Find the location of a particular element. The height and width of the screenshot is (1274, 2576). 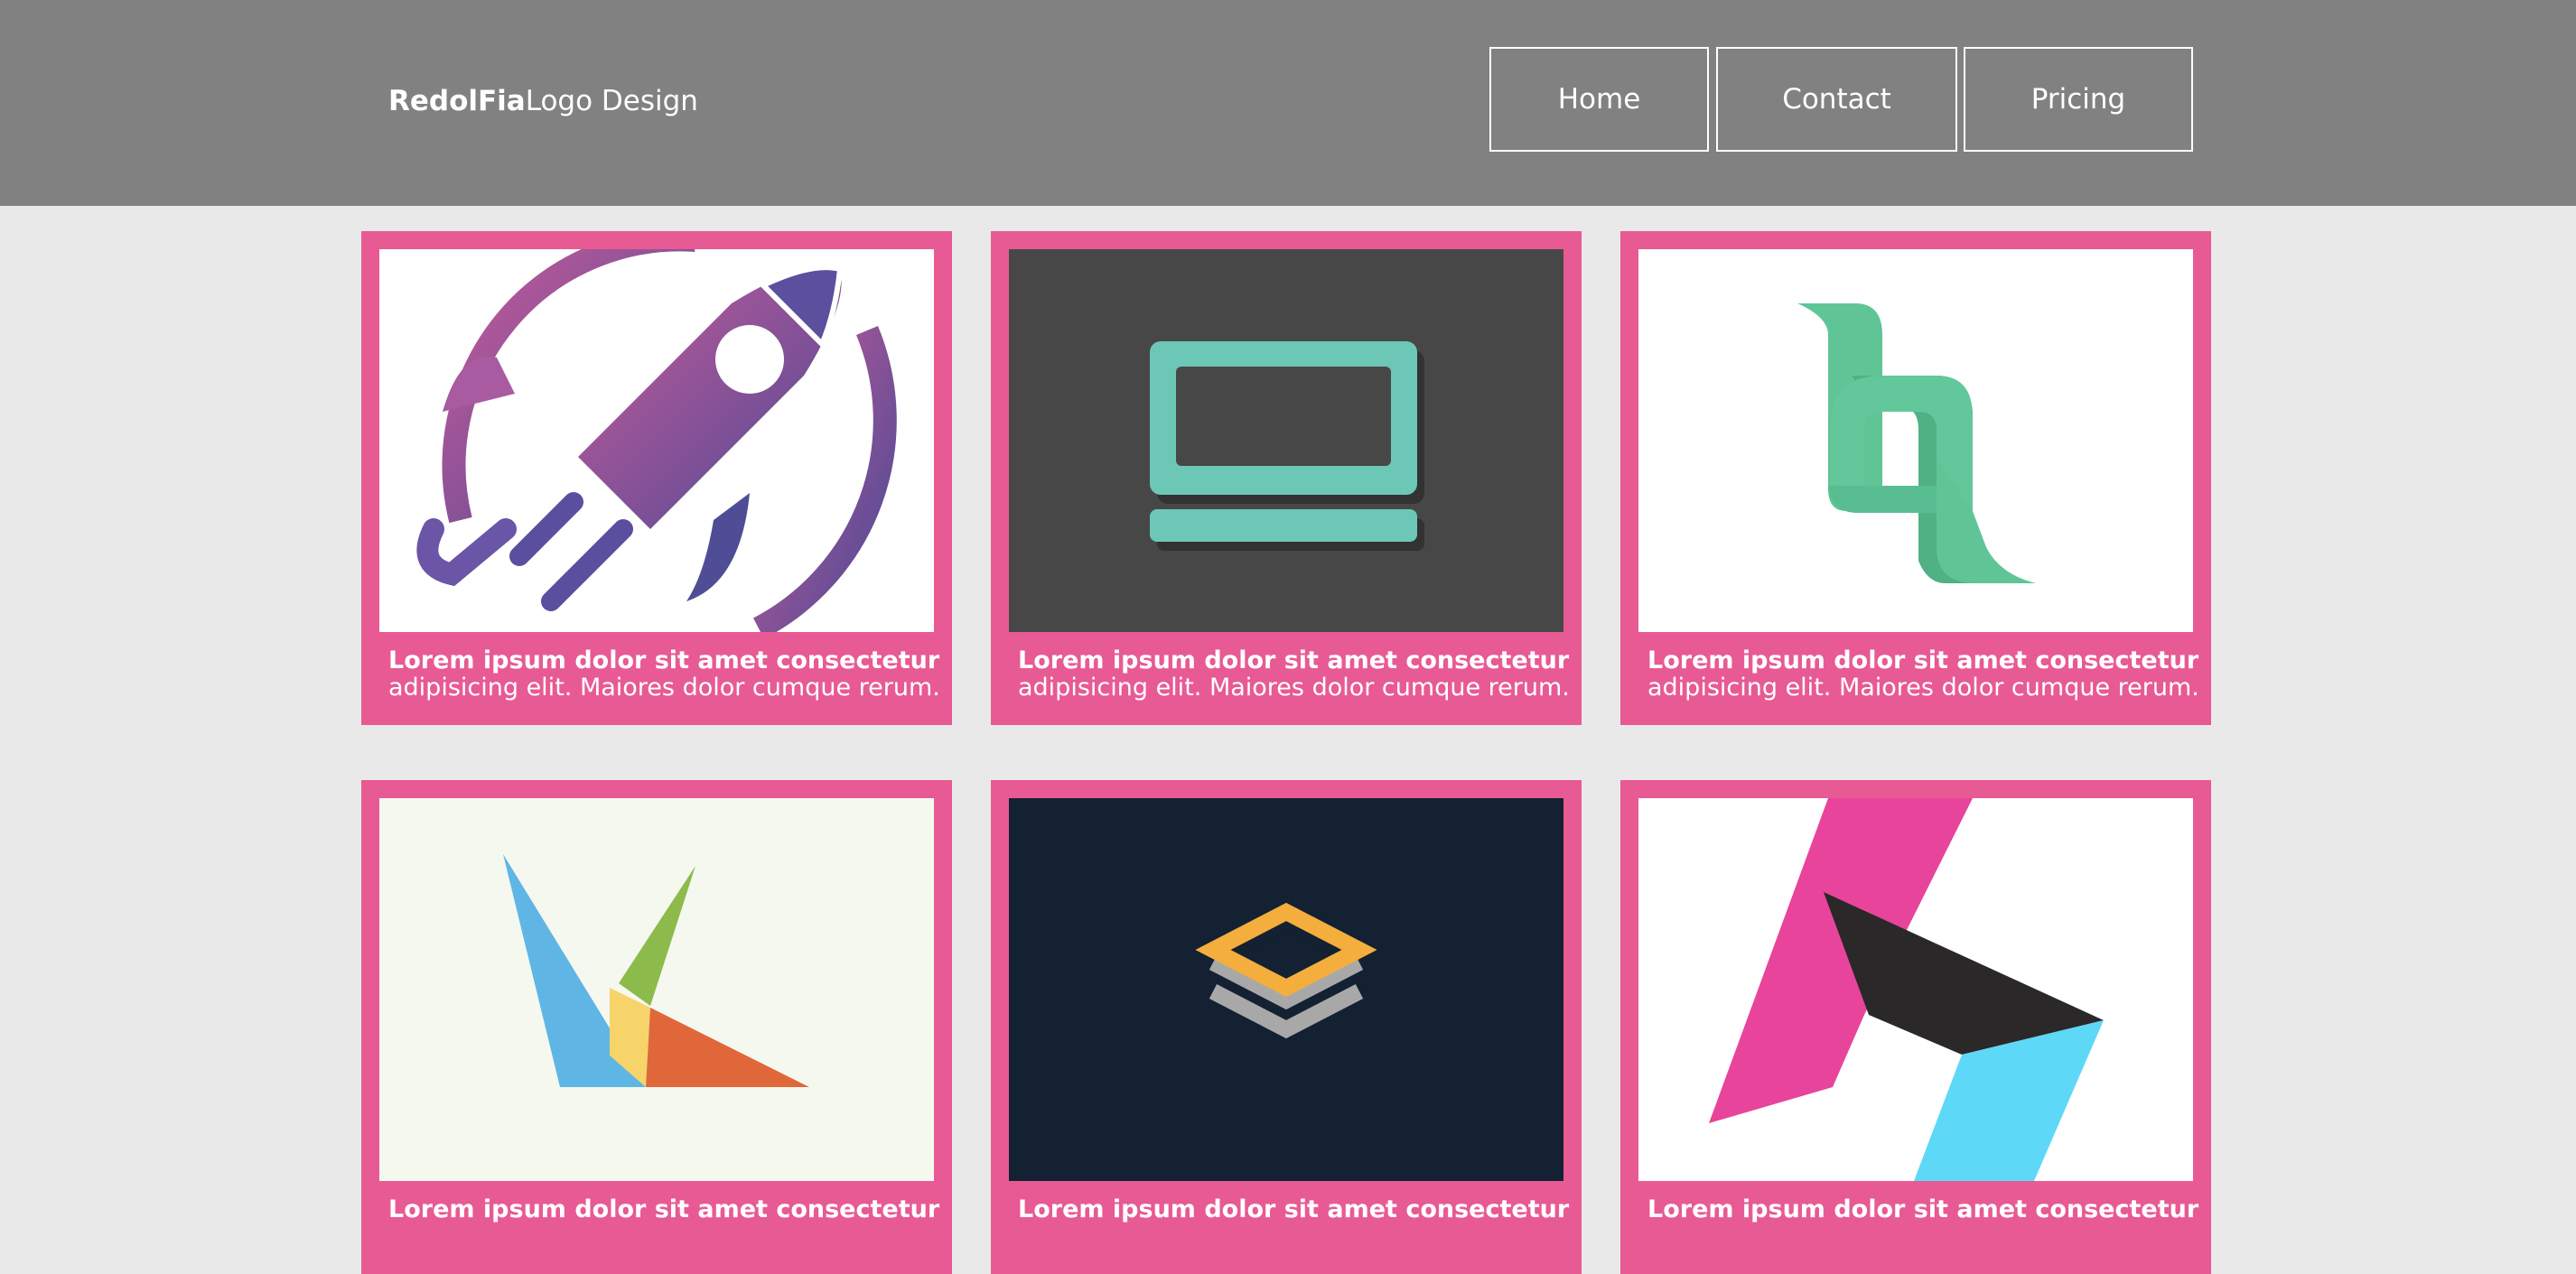

nav-home-button: Home is located at coordinates (1599, 100).